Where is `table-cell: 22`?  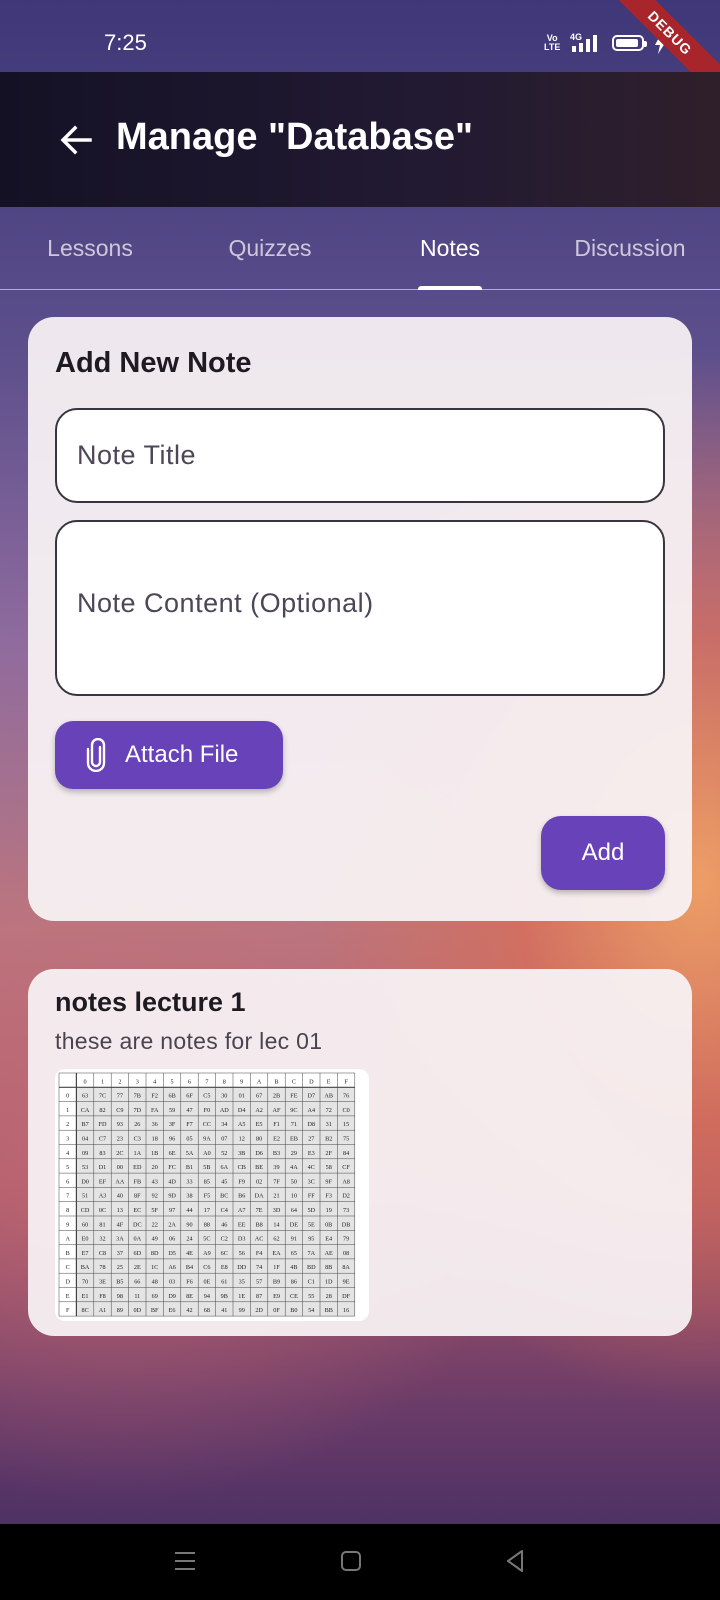
table-cell: 22 is located at coordinates (155, 1224).